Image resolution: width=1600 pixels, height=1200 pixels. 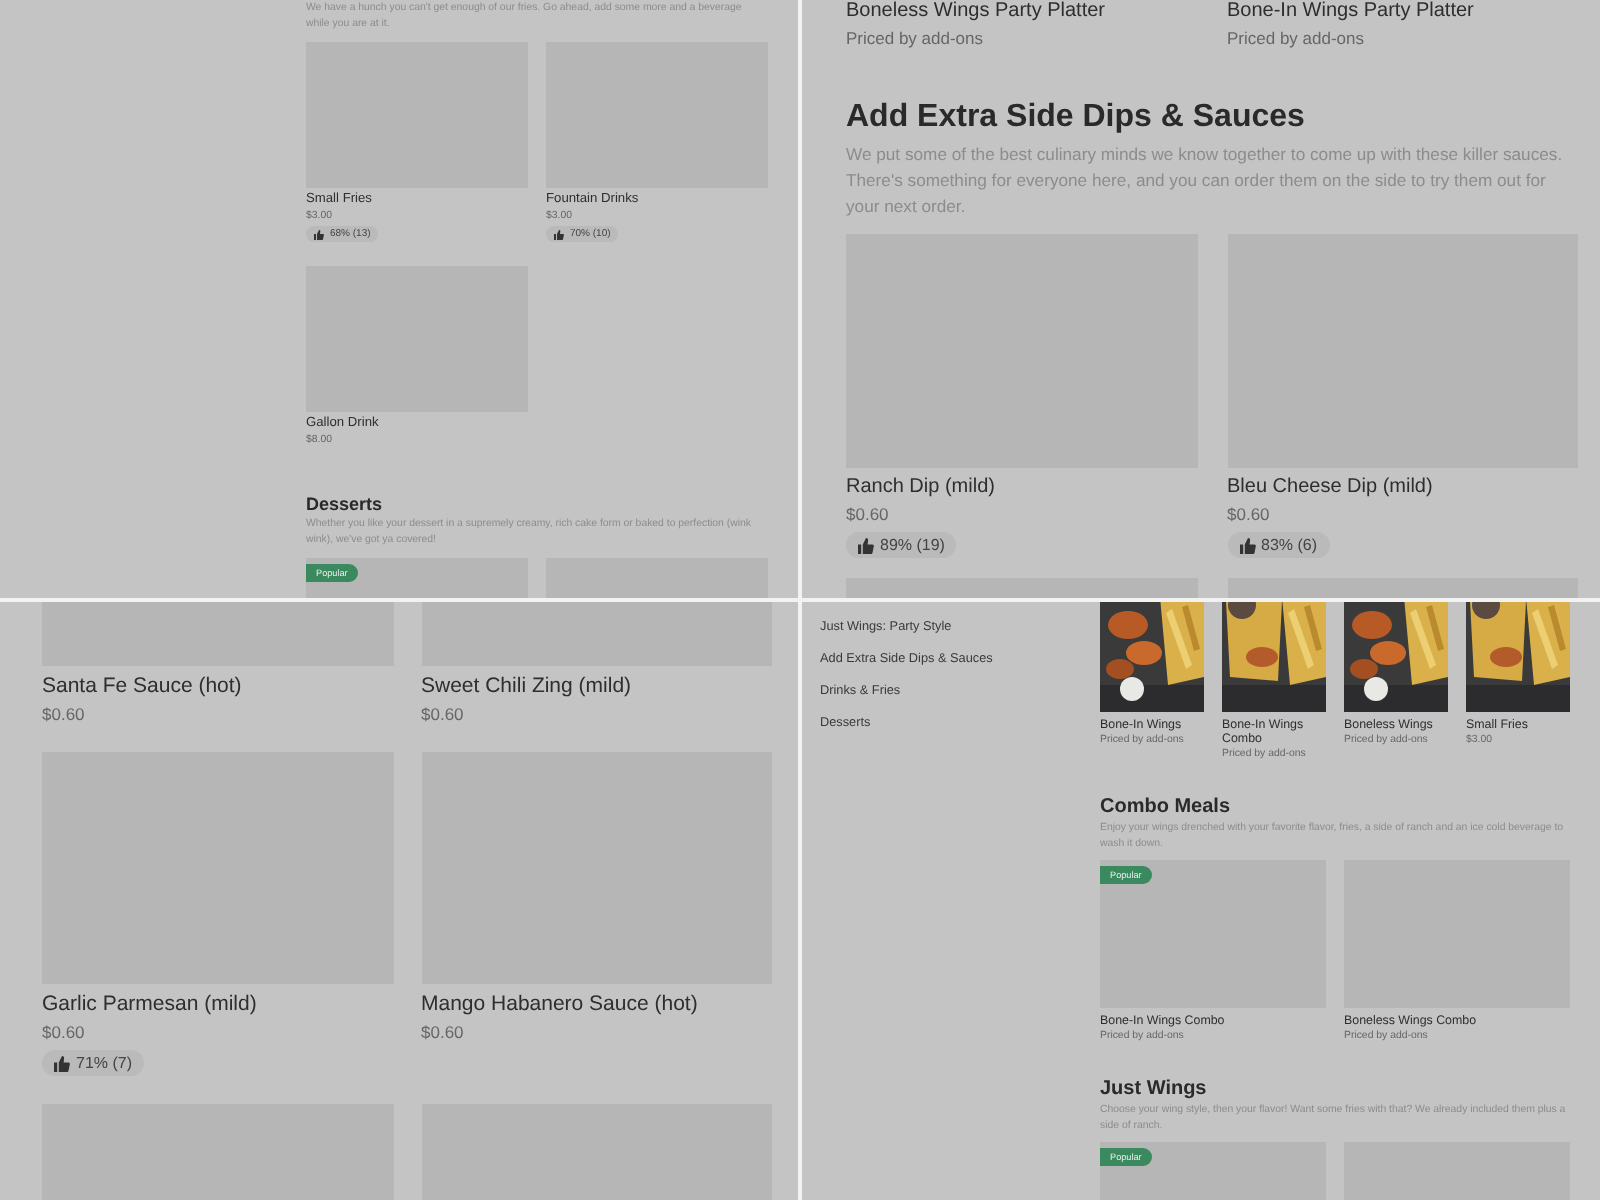 I want to click on section-heading: Desserts, so click(x=345, y=504).